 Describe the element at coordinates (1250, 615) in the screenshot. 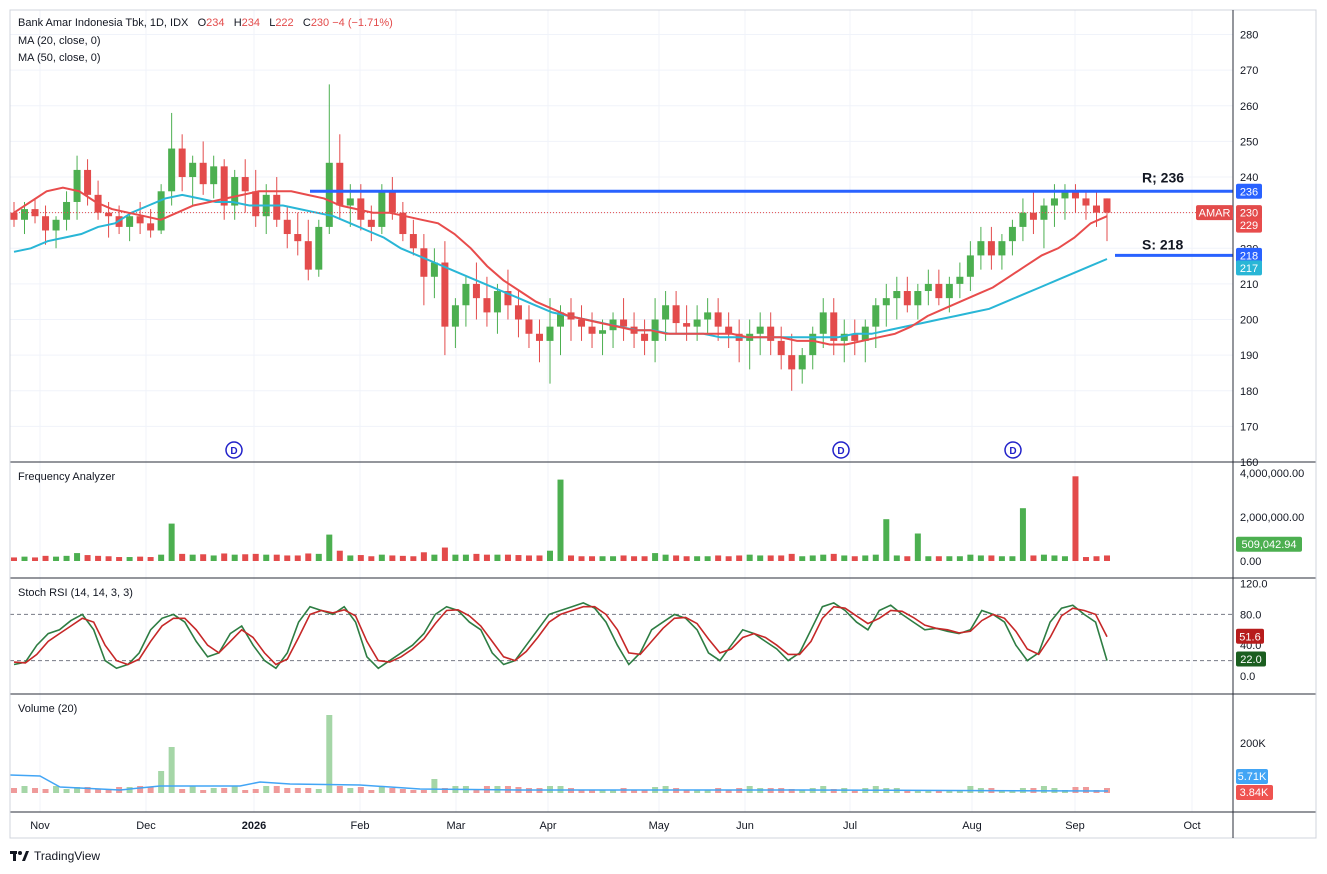

I see `stoch-axis-tick: 80.0` at that location.